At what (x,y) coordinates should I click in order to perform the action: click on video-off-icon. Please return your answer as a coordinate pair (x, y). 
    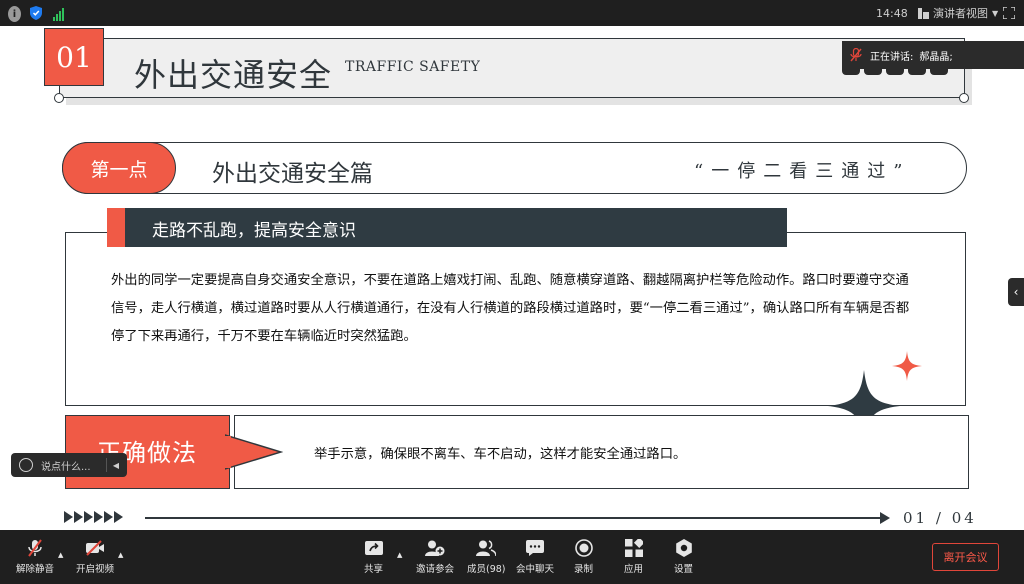
    Looking at the image, I should click on (95, 548).